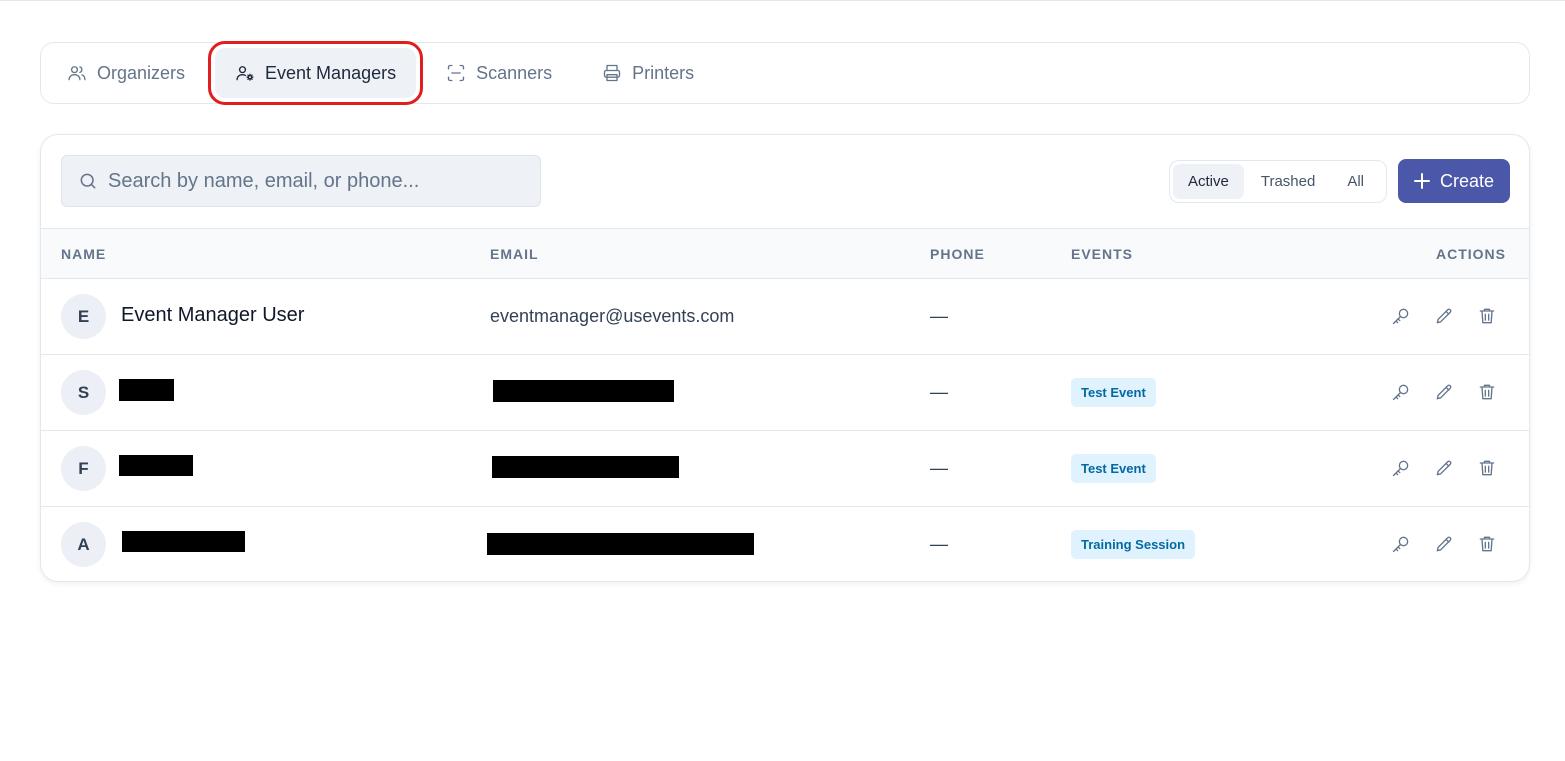 The height and width of the screenshot is (761, 1565). I want to click on tab-label: Organizers, so click(141, 72).